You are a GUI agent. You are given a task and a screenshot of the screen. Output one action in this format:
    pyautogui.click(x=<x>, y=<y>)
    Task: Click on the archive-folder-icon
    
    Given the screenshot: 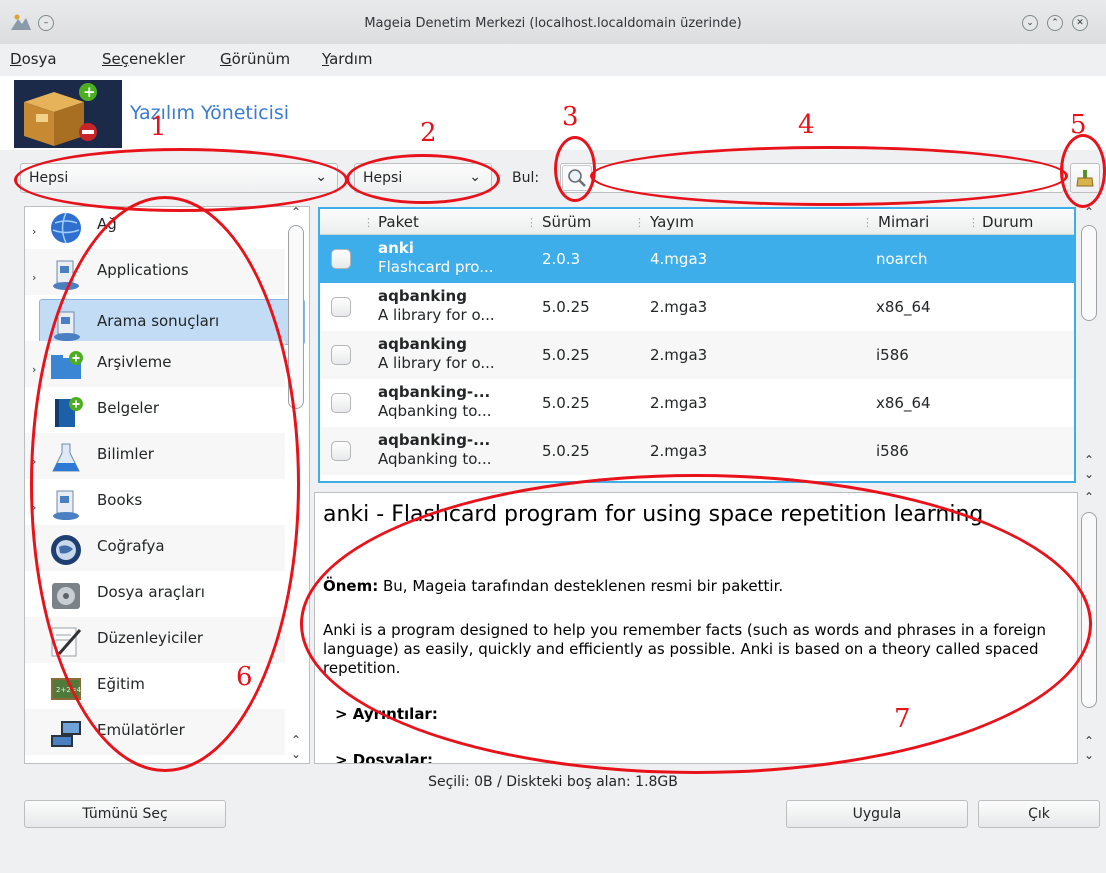 What is the action you would take?
    pyautogui.click(x=67, y=365)
    